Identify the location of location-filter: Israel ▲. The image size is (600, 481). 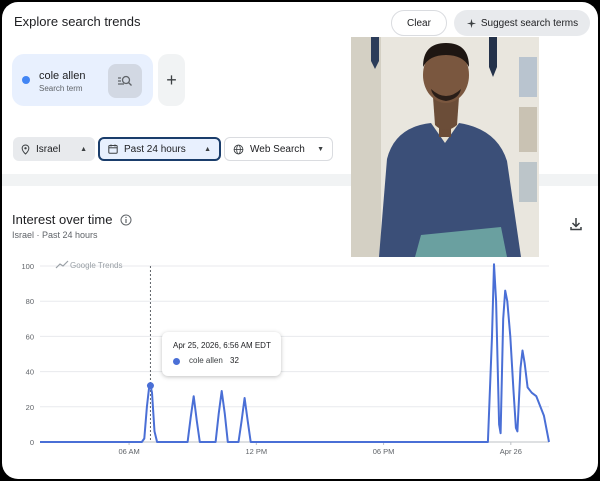
(54, 149).